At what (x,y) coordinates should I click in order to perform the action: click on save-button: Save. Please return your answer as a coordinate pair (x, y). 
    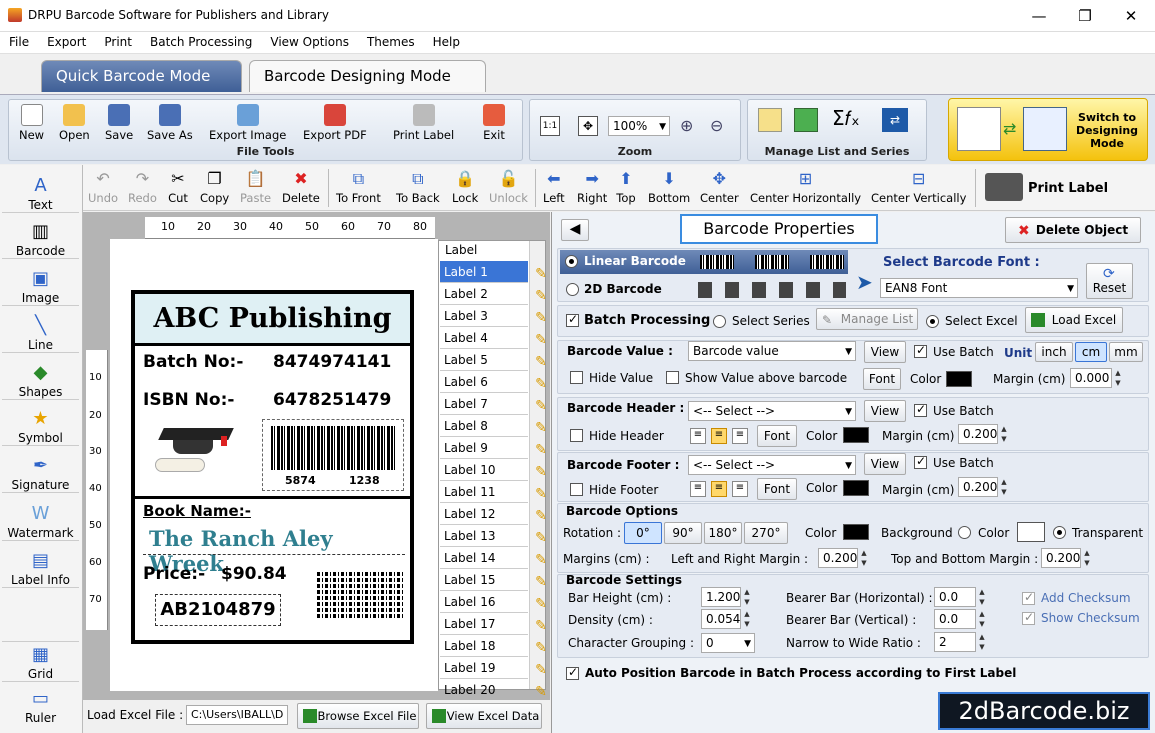
    Looking at the image, I should click on (119, 123).